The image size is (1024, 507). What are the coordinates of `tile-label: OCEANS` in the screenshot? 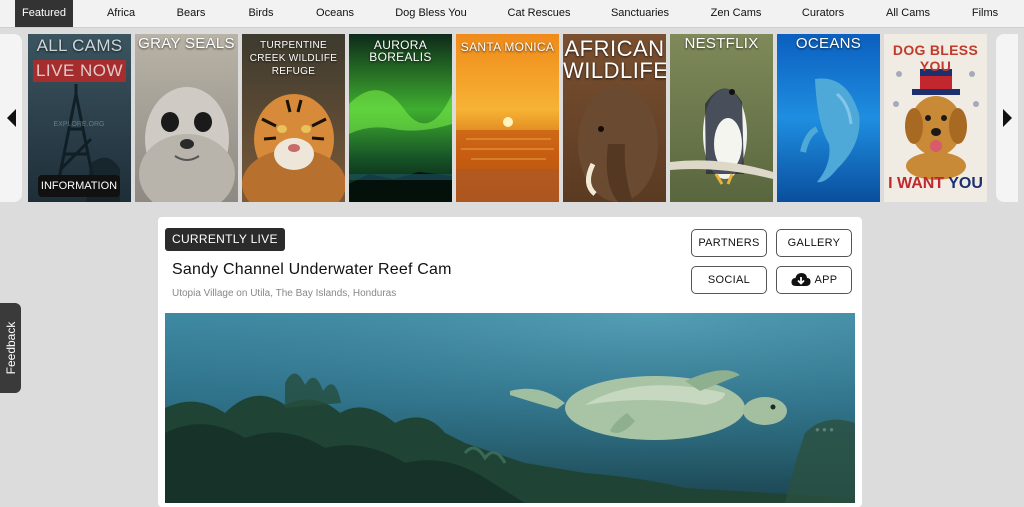 It's located at (828, 43).